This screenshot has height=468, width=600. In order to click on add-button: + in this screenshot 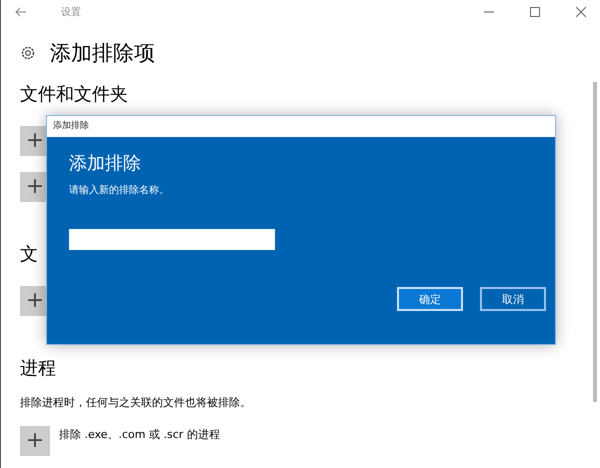, I will do `click(35, 441)`.